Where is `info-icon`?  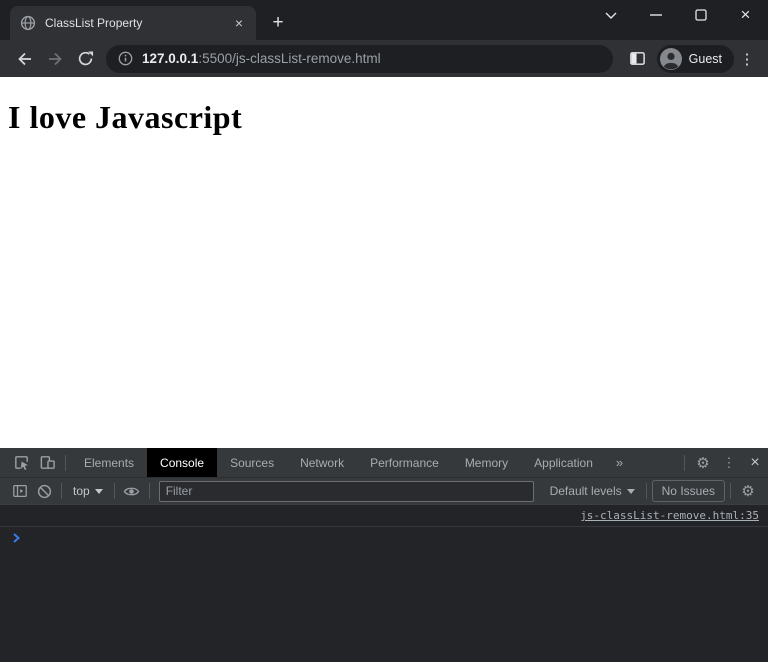
info-icon is located at coordinates (125, 58).